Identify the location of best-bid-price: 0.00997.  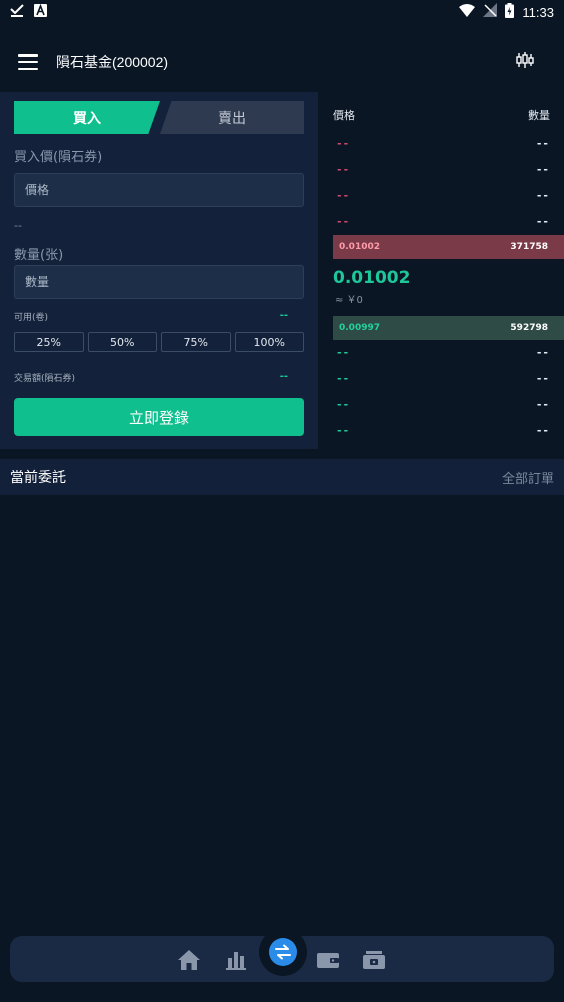
(359, 328).